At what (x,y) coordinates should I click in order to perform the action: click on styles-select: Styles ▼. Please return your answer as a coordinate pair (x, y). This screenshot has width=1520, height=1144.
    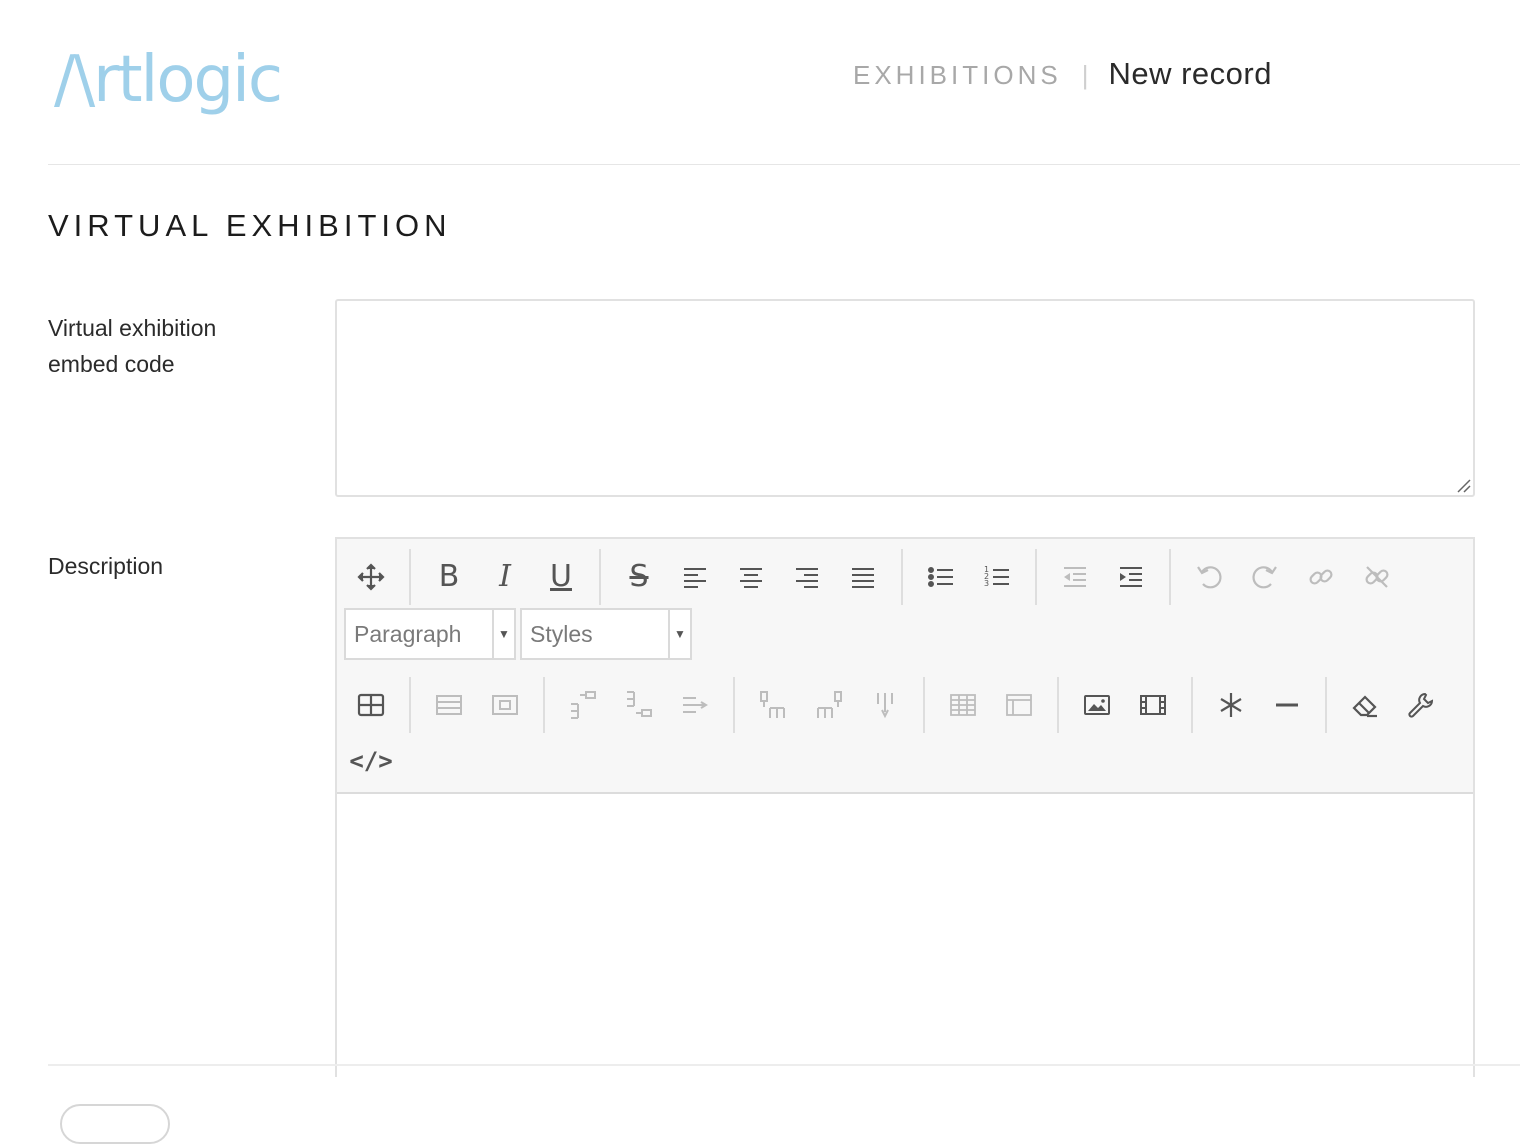
    Looking at the image, I should click on (606, 634).